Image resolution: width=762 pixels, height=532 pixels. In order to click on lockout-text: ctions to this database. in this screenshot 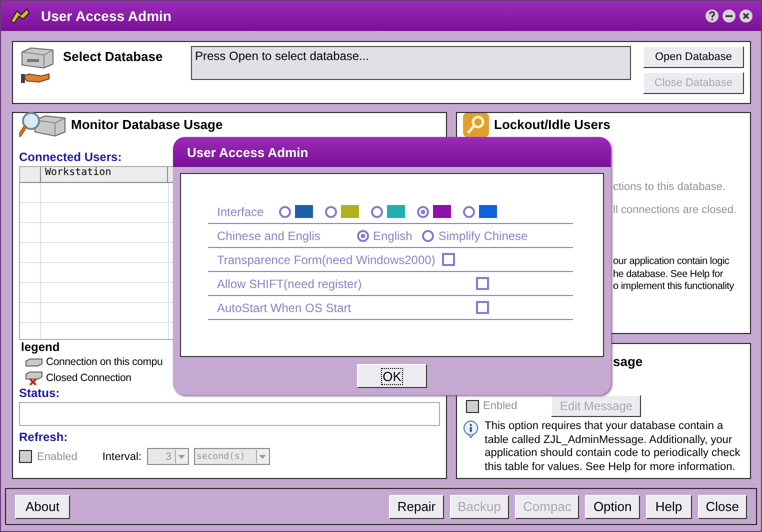, I will do `click(670, 187)`.